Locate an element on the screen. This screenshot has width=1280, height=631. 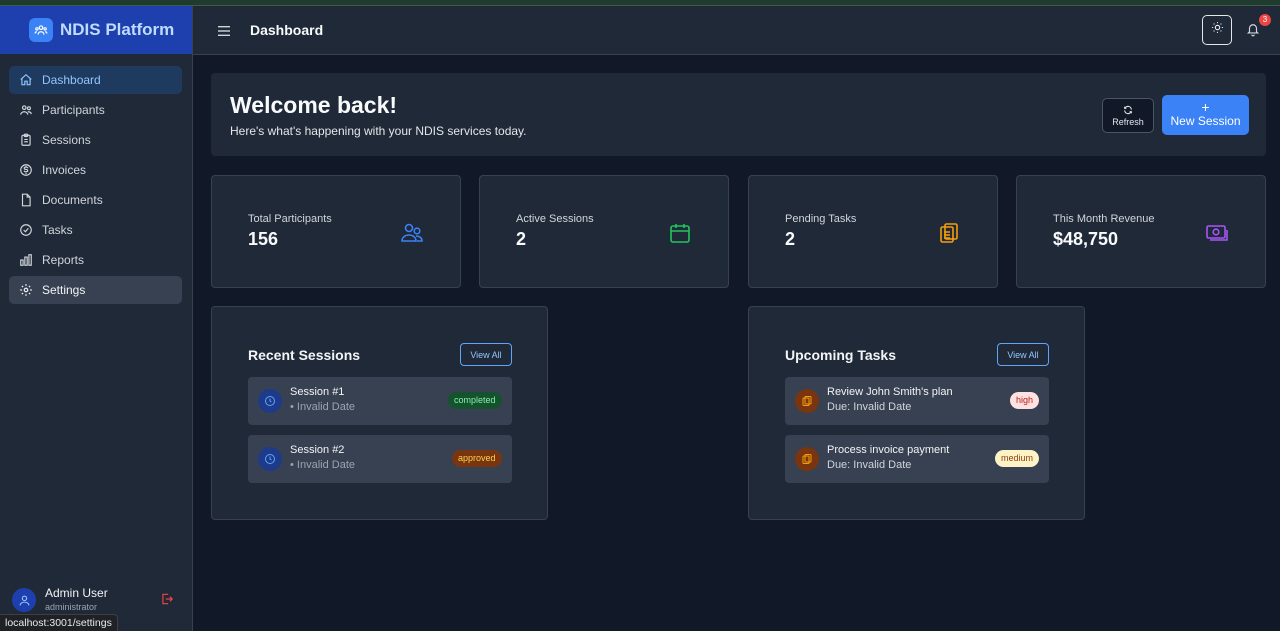
calendar-icon is located at coordinates (680, 233).